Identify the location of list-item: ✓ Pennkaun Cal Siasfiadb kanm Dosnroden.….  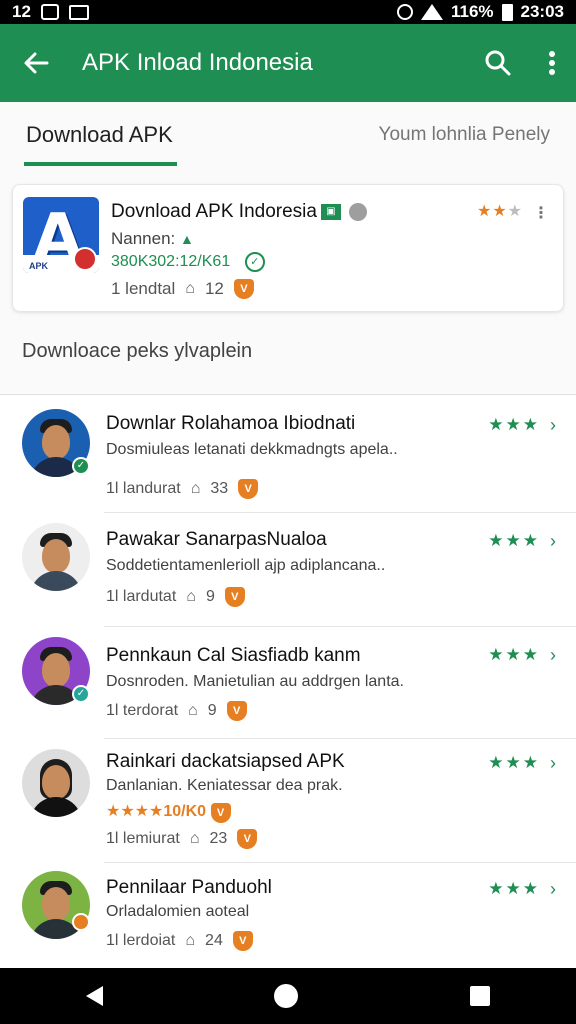
(288, 683).